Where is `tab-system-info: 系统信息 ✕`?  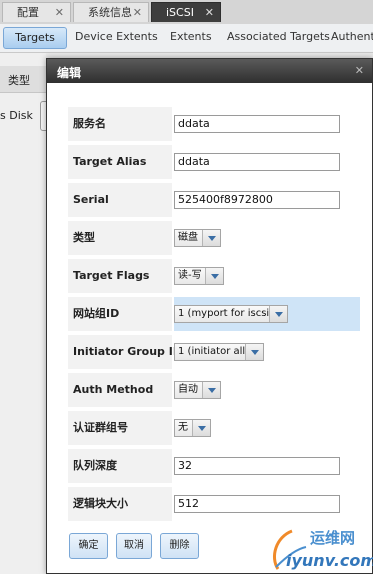 tab-system-info: 系统信息 ✕ is located at coordinates (111, 12).